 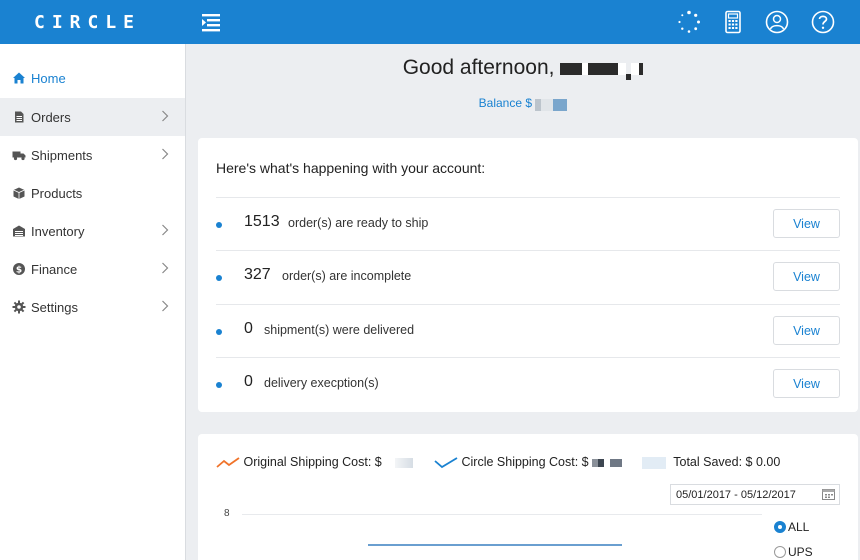 I want to click on view-ready-to-ship-button: View, so click(x=806, y=223).